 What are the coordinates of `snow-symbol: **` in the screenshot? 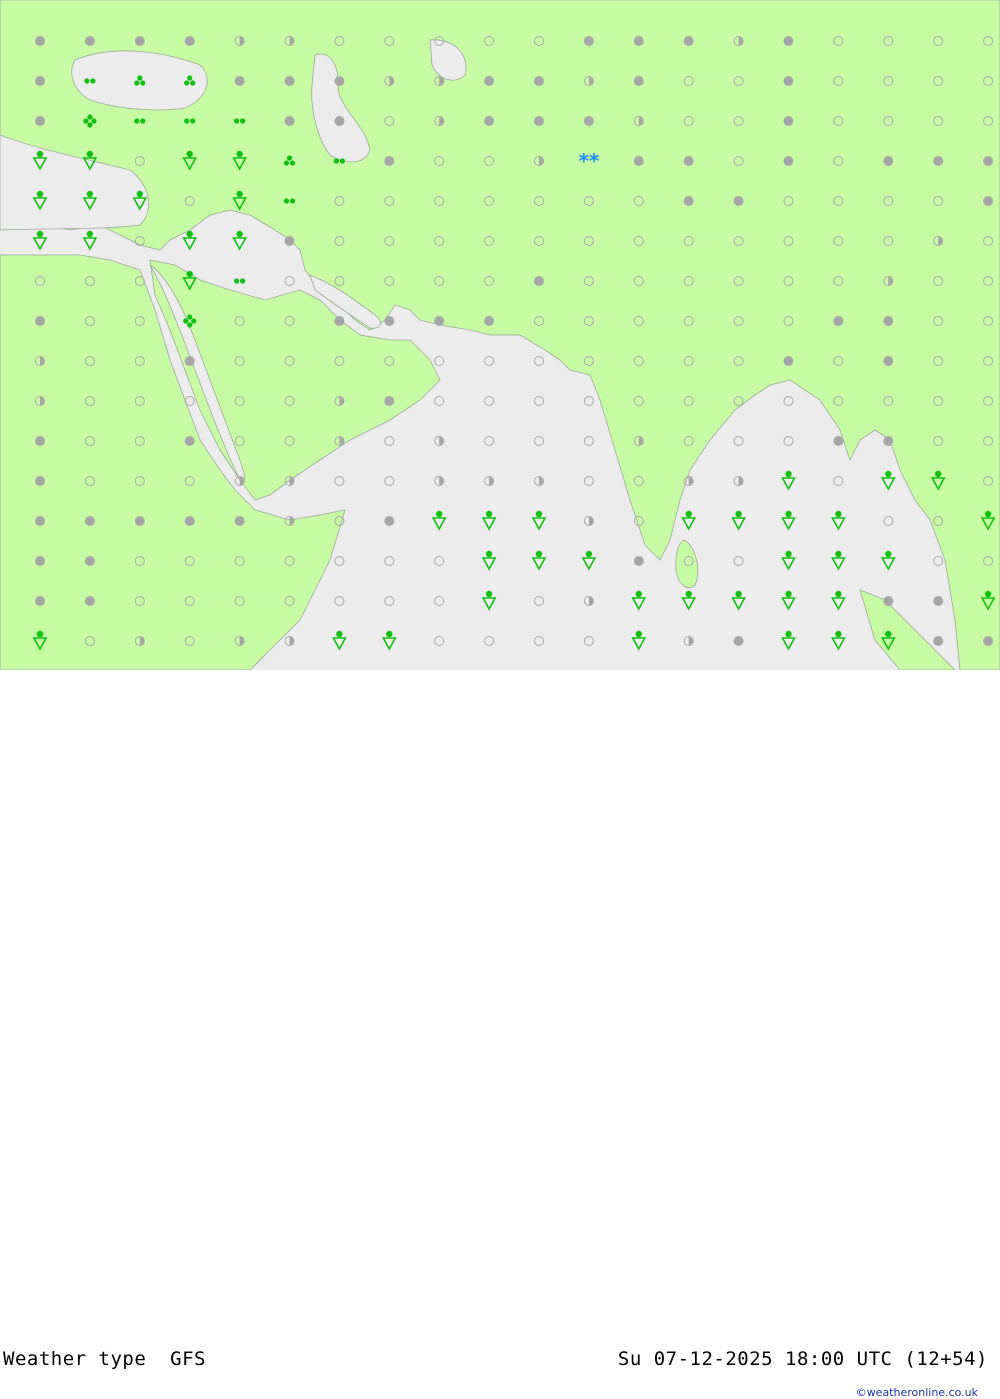 It's located at (588, 161).